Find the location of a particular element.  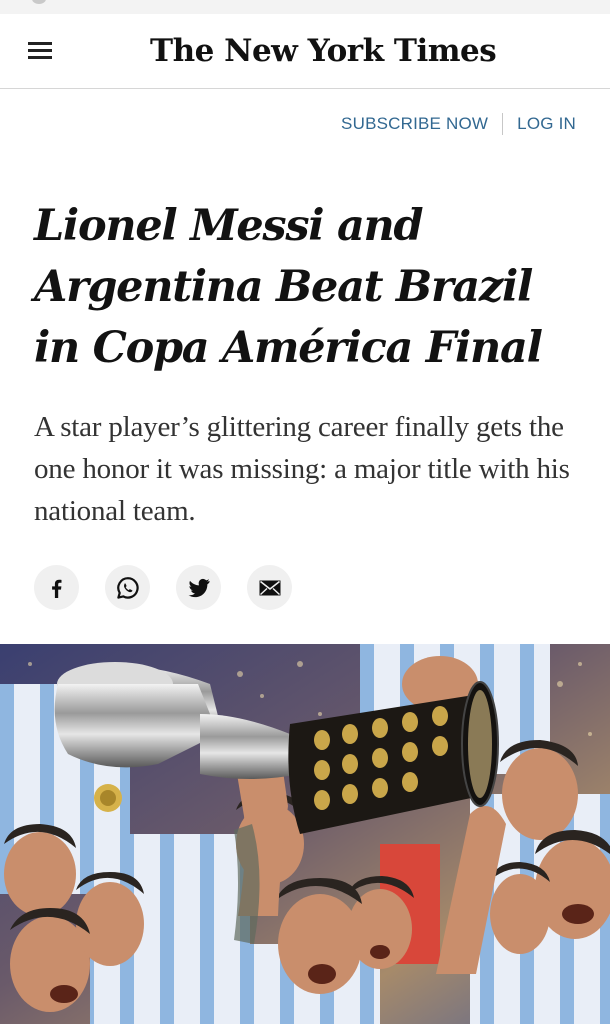

twitter-icon is located at coordinates (198, 587).